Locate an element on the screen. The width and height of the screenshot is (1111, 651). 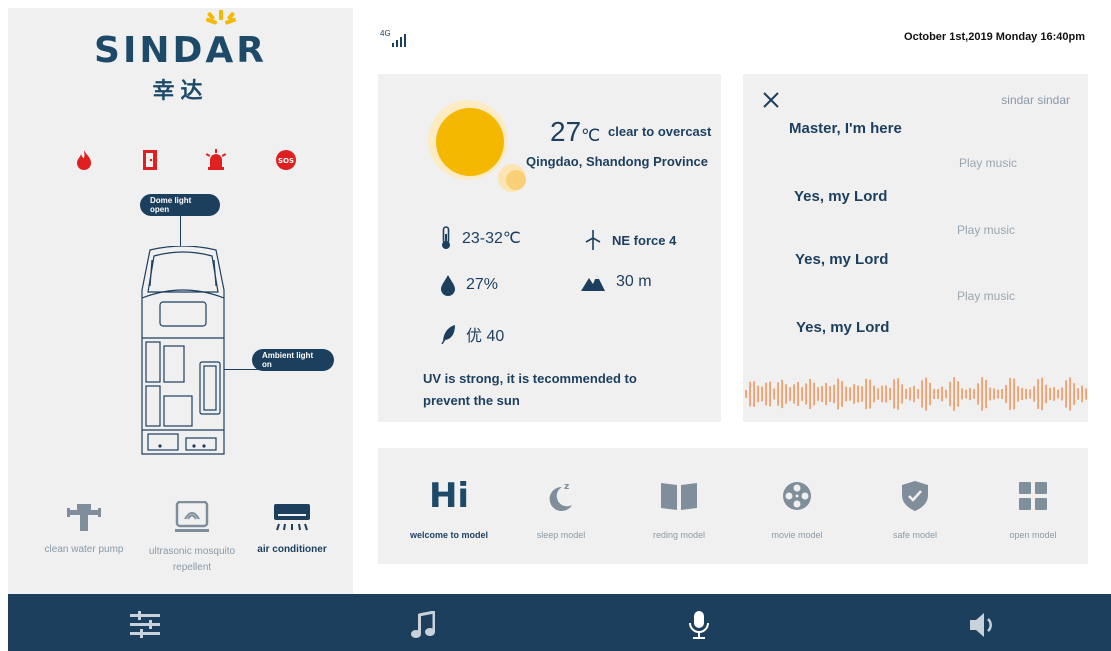
microphone-icon is located at coordinates (699, 625).